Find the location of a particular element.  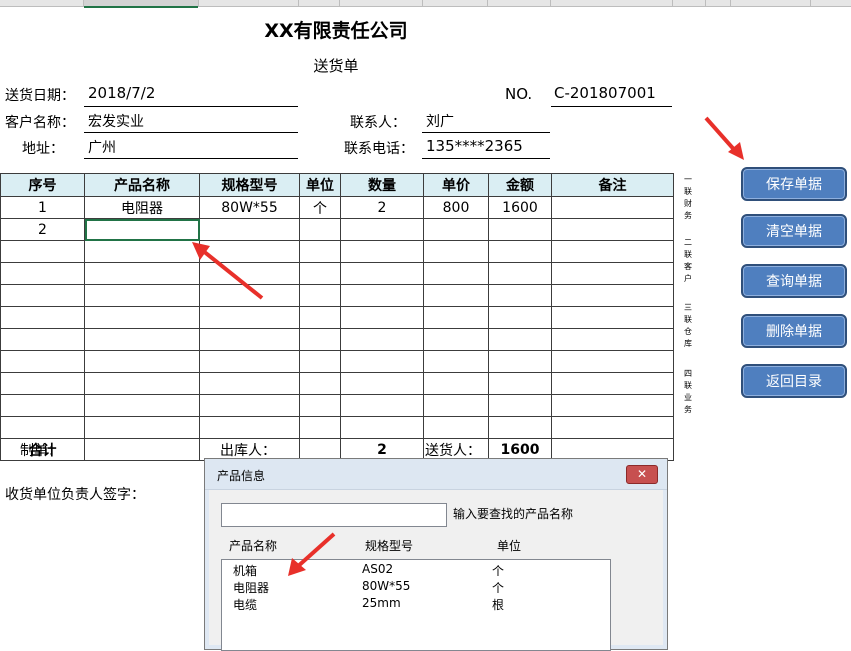

cell-product: 电阻器 is located at coordinates (142, 207).